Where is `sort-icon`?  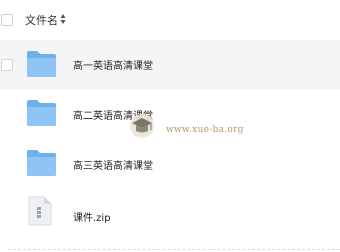 sort-icon is located at coordinates (63, 20).